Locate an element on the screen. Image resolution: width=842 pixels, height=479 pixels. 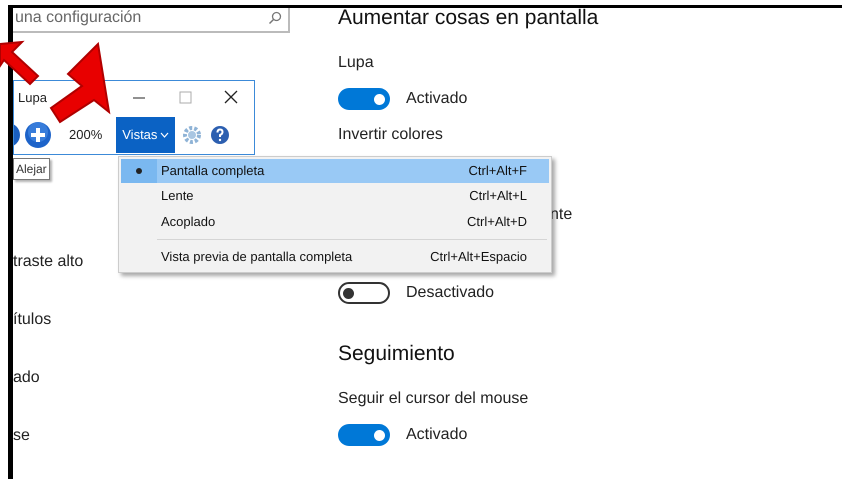
menu-item: Vista previa de pantalla completa Ctrl+Alt+Espacio is located at coordinates (335, 257).